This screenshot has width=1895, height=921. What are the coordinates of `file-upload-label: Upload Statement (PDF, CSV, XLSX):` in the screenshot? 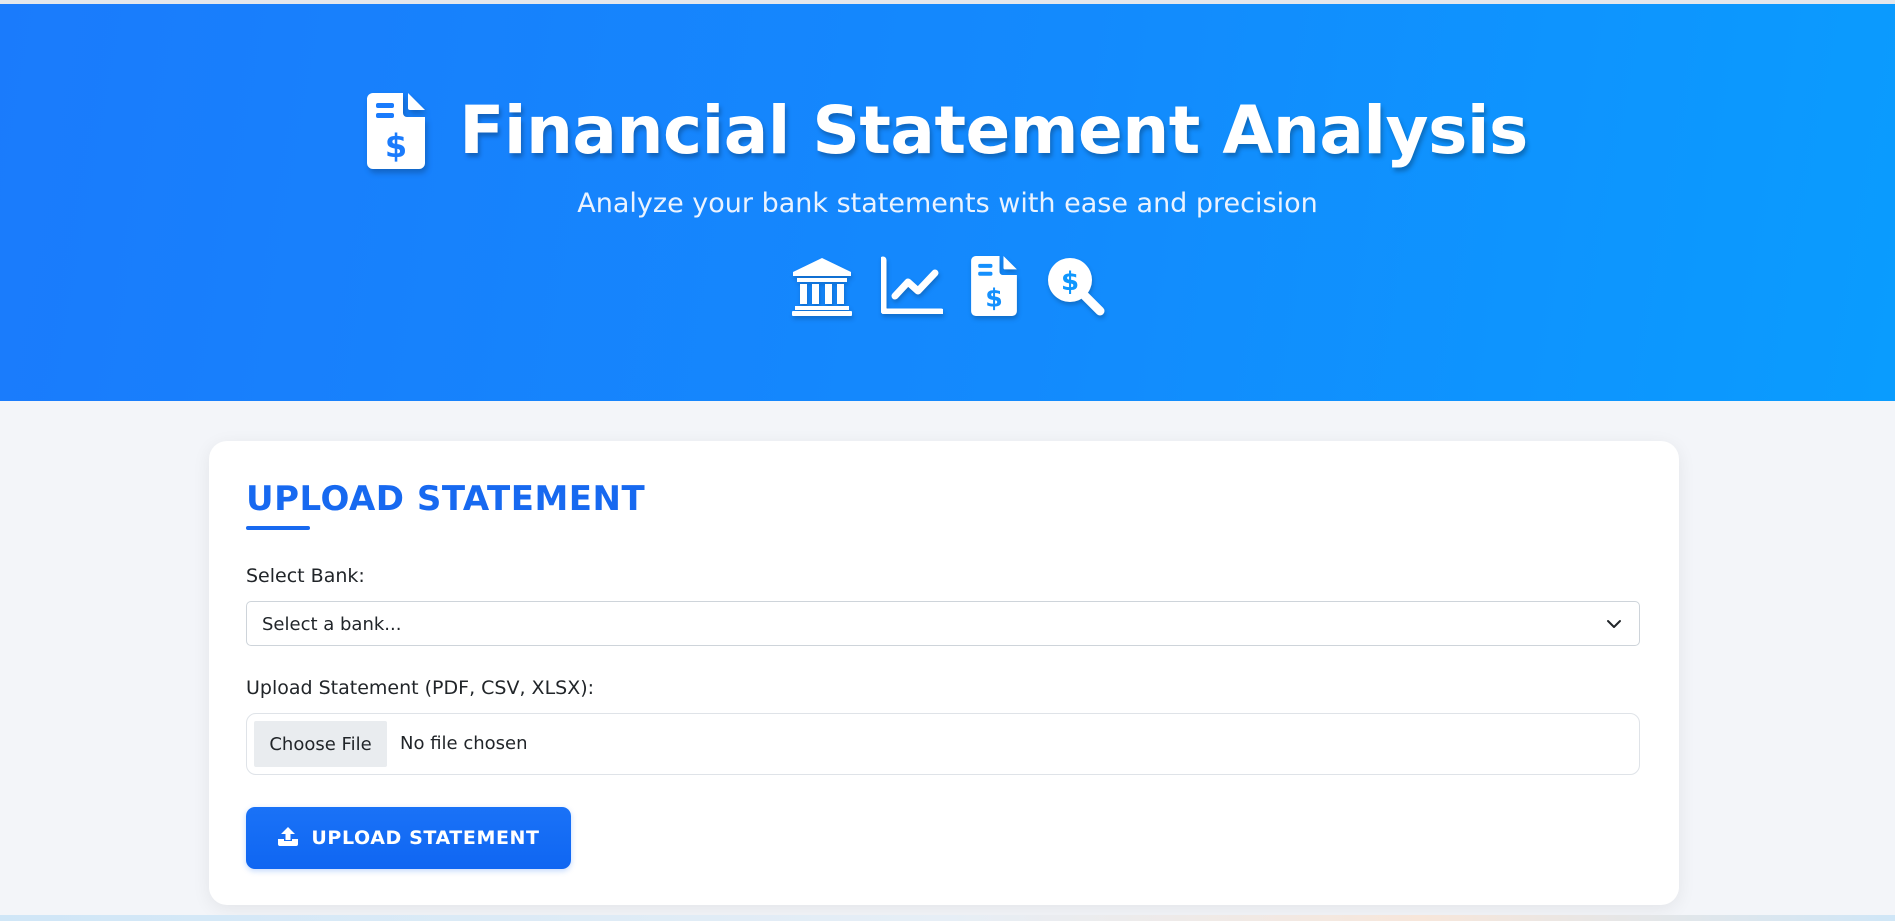 It's located at (420, 688).